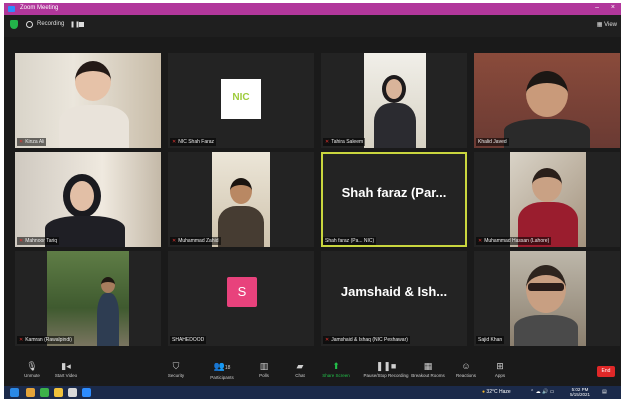 The height and width of the screenshot is (402, 625). I want to click on video-tile: ✕ Mahnoor Tariq, so click(88, 199).